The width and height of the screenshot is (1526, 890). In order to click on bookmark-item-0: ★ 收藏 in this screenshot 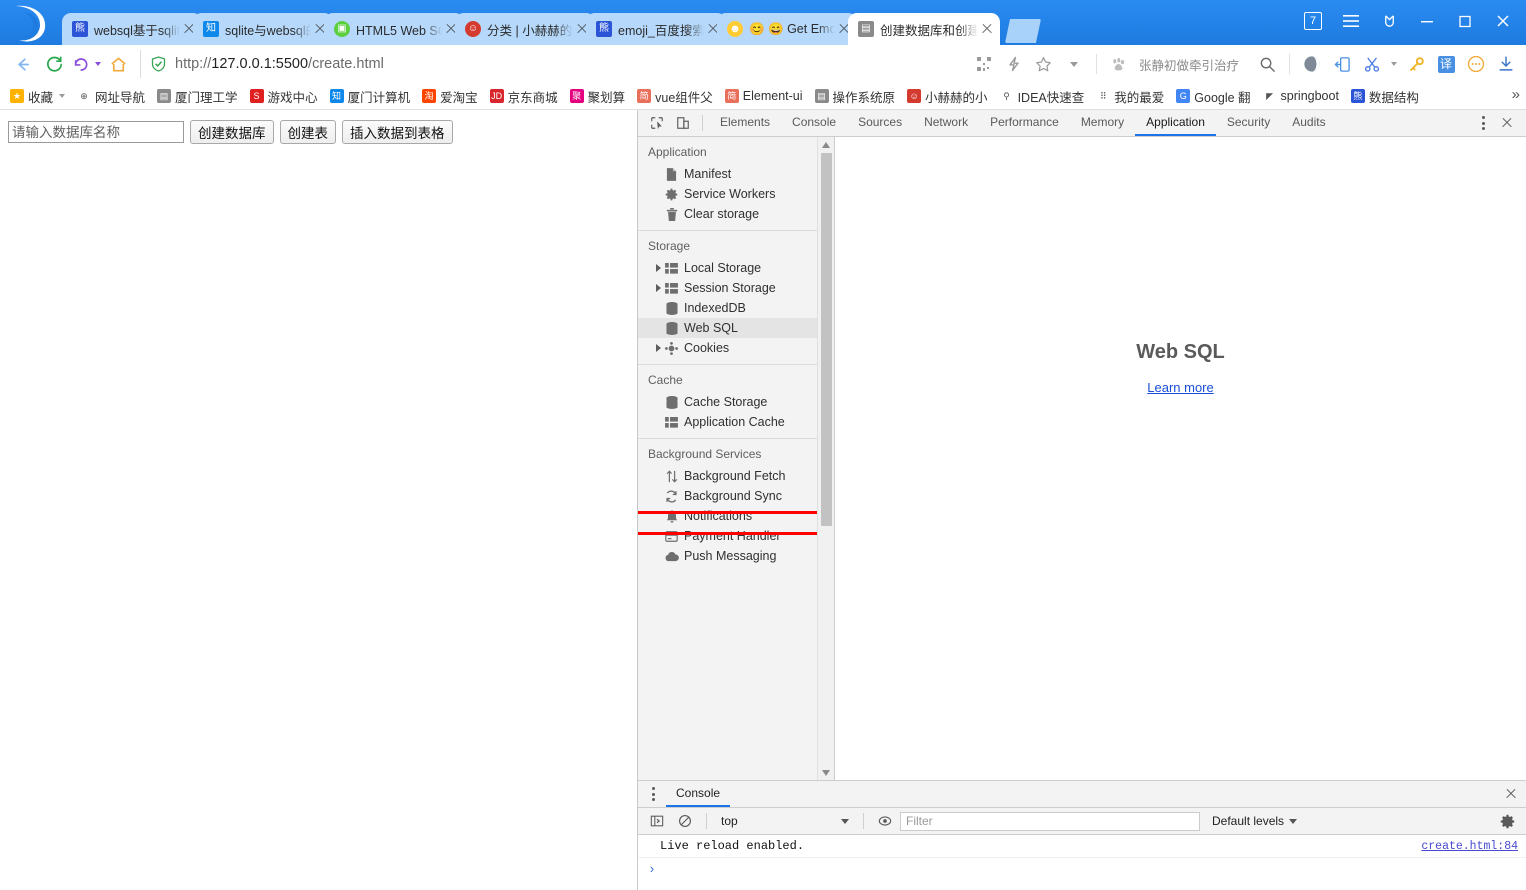, I will do `click(37, 96)`.